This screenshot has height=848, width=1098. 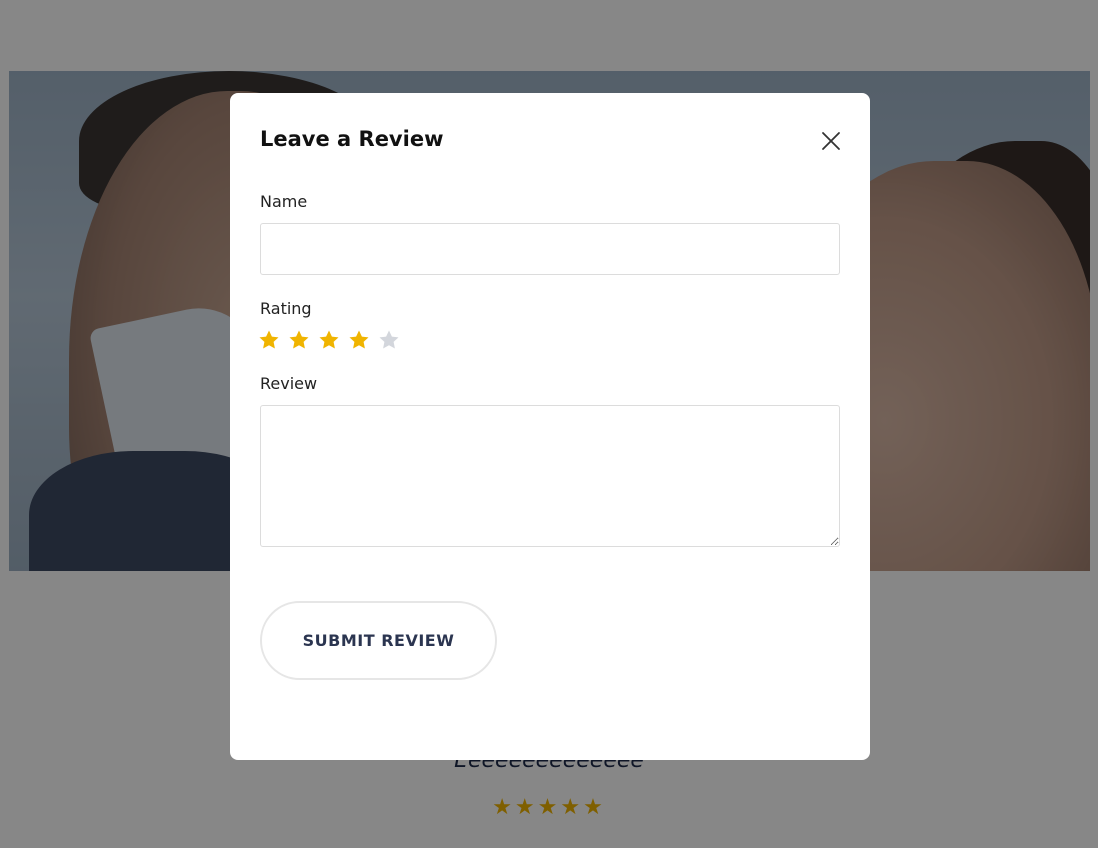 I want to click on close-icon, so click(x=831, y=141).